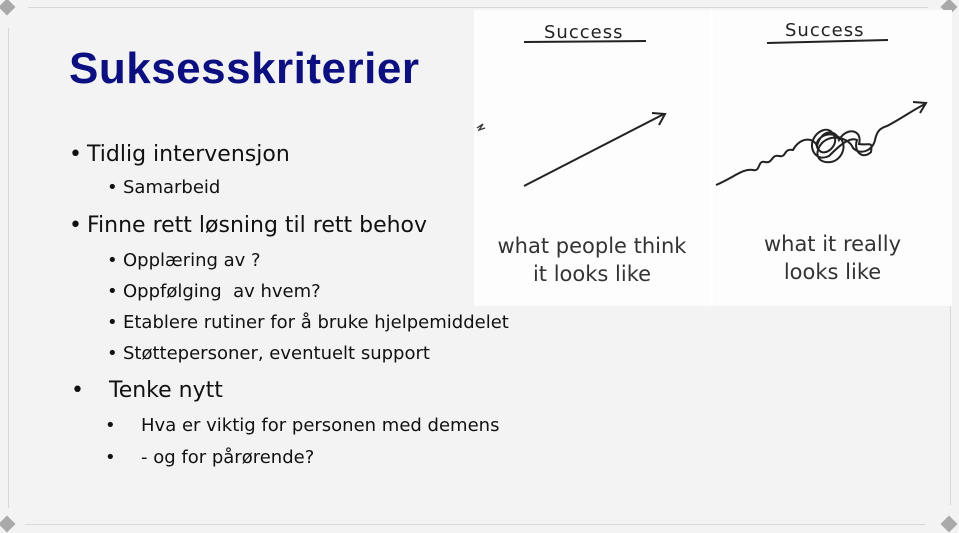 The width and height of the screenshot is (959, 533). I want to click on bullet-text: Oppfølging av hvem?, so click(222, 291).